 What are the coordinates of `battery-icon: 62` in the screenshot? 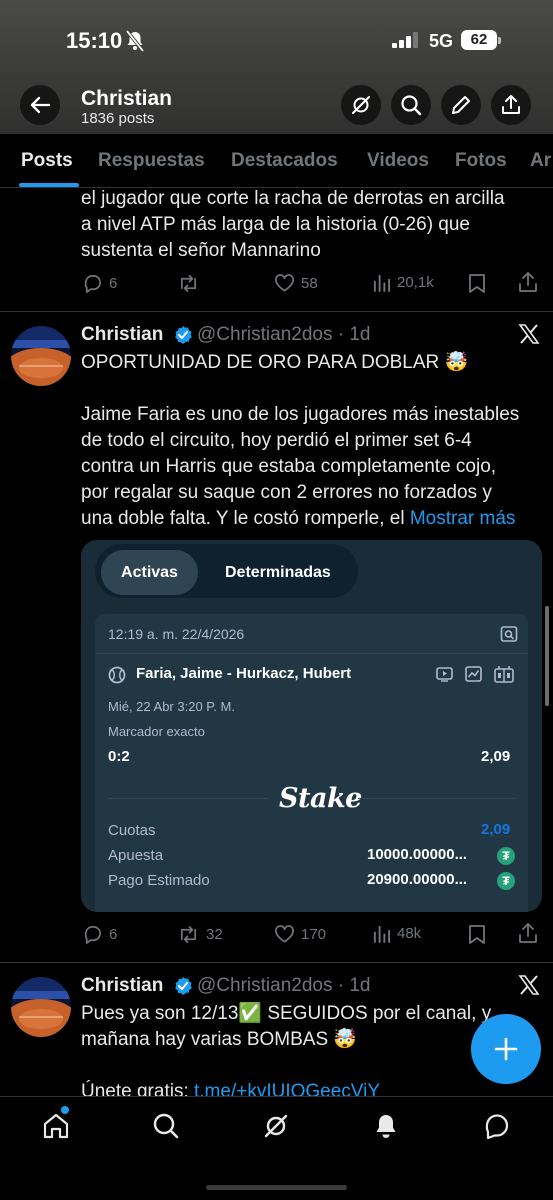 It's located at (479, 40).